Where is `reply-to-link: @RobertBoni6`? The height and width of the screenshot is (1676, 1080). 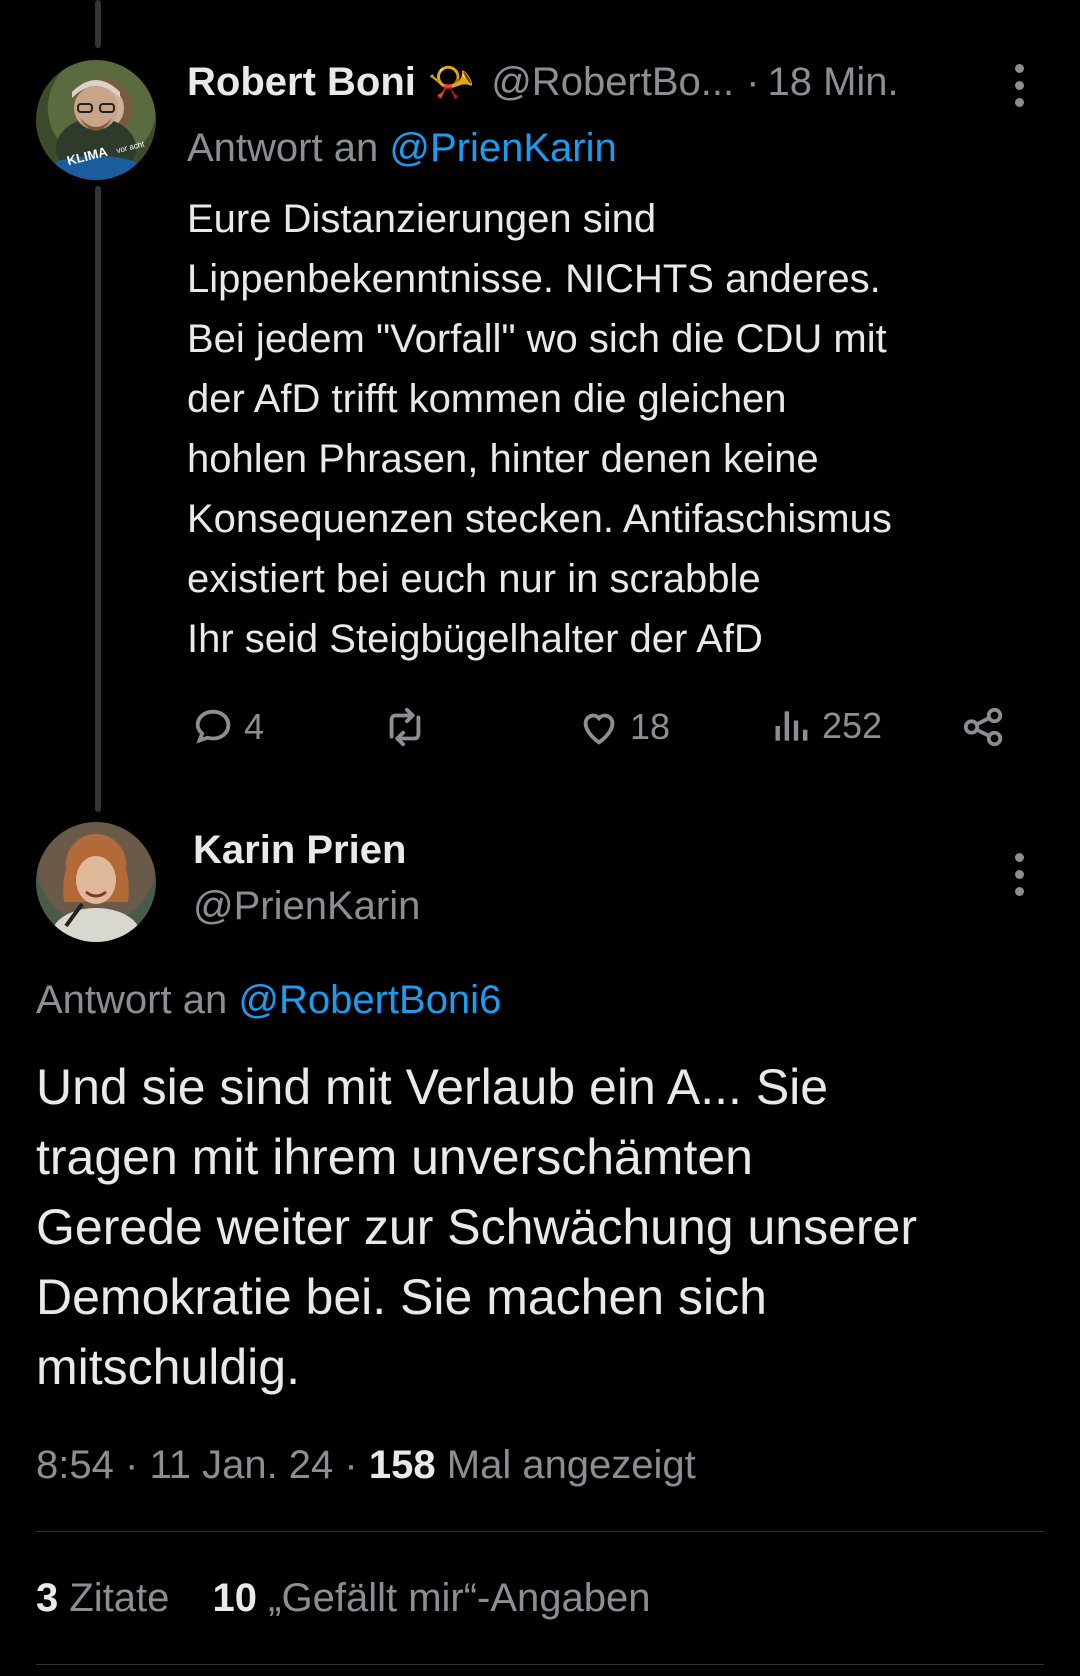
reply-to-link: @RobertBoni6 is located at coordinates (369, 1000).